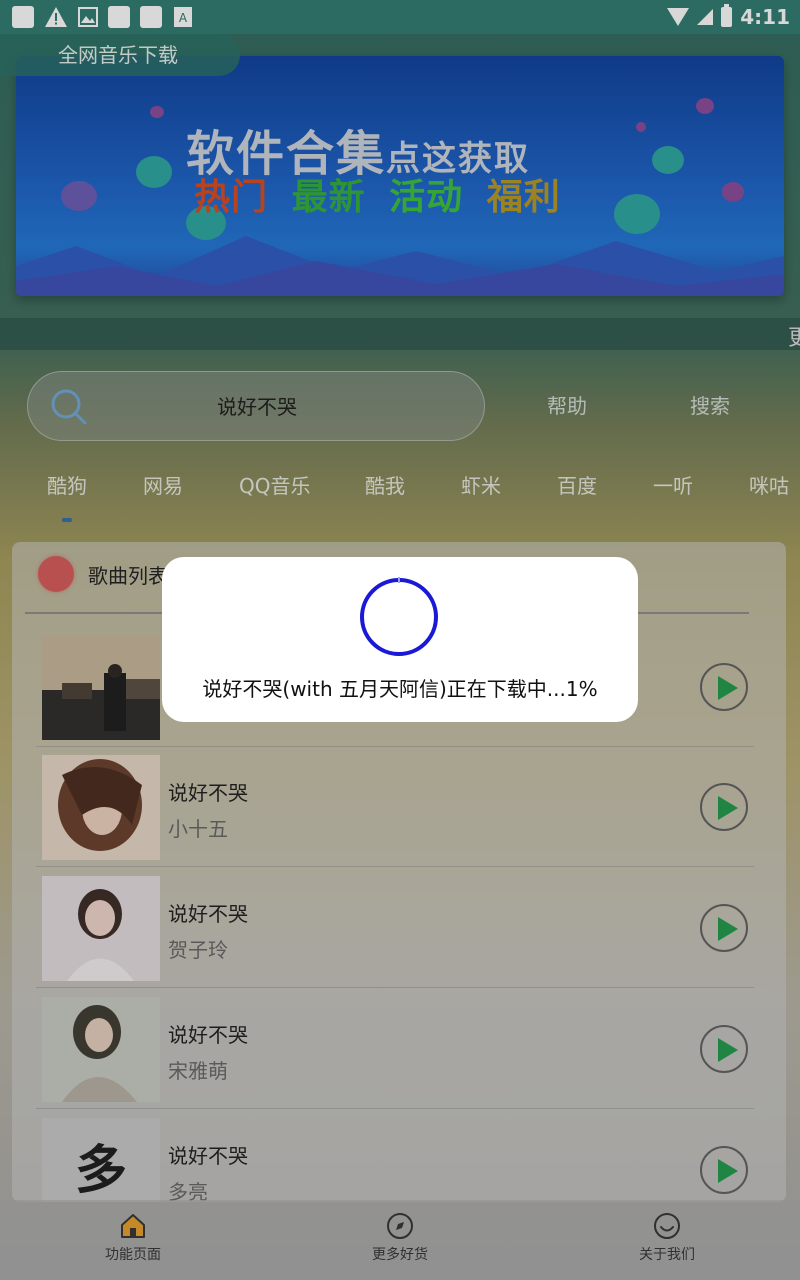  Describe the element at coordinates (400, 689) in the screenshot. I see `download-status-message: 说好不哭(with 五月天阿信)正在下载中...1%` at that location.